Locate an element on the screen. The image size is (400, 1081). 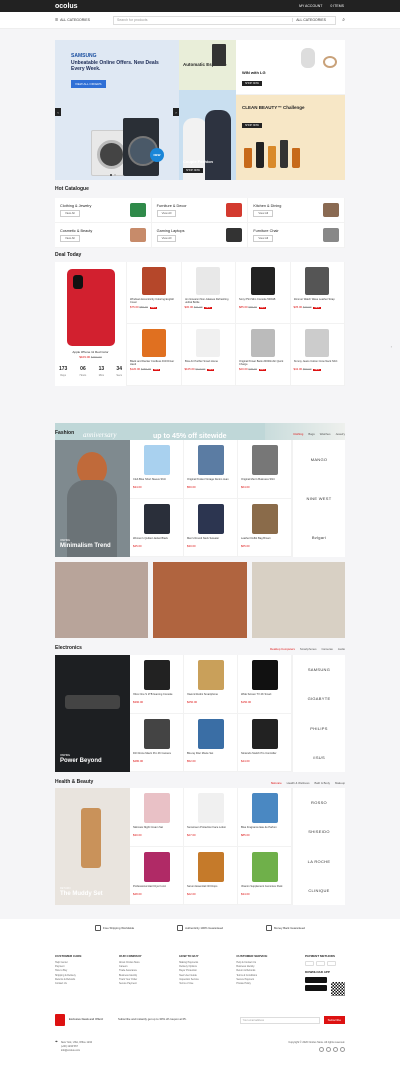
product-name: Wide Screen TV 4K Smart is located at coordinates (264, 696).